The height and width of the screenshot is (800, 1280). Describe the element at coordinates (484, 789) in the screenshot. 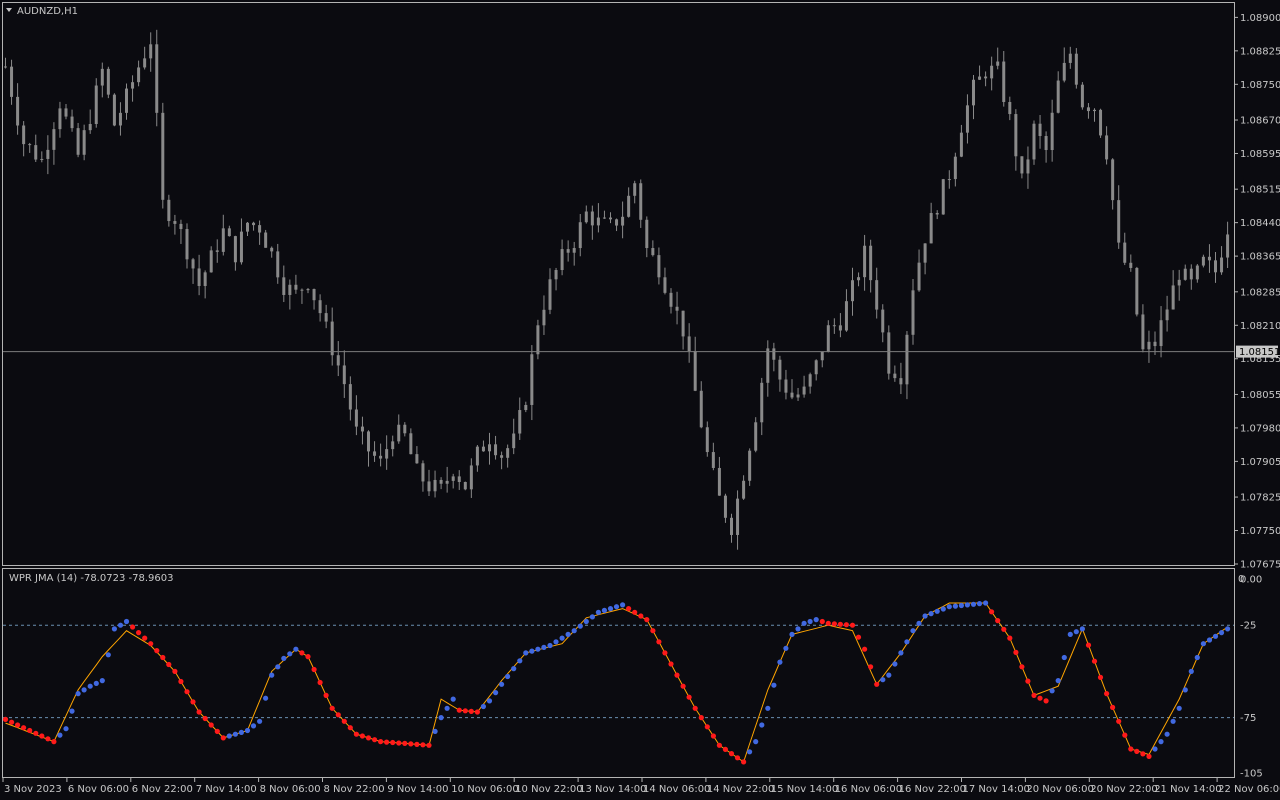

I see `time-tick-label: 10 Nov 06:00` at that location.